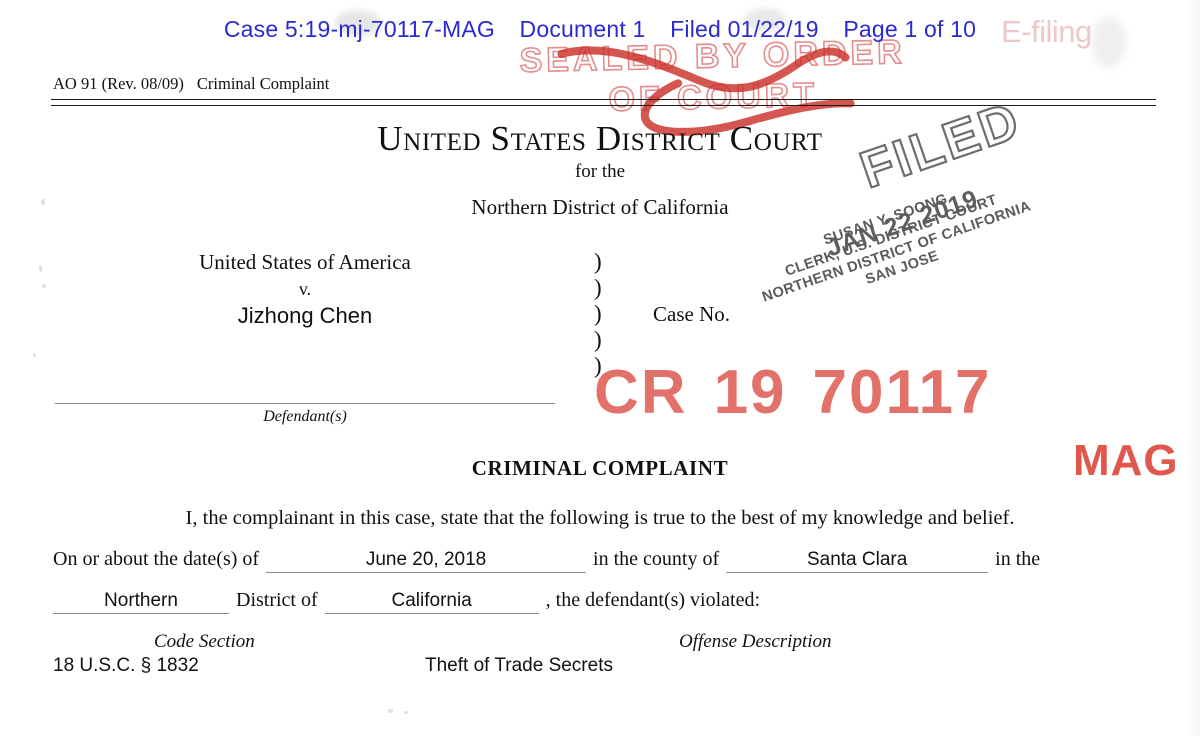 This screenshot has width=1200, height=736. What do you see at coordinates (305, 315) in the screenshot?
I see `caption-defendant-name: Jizhong Chen` at bounding box center [305, 315].